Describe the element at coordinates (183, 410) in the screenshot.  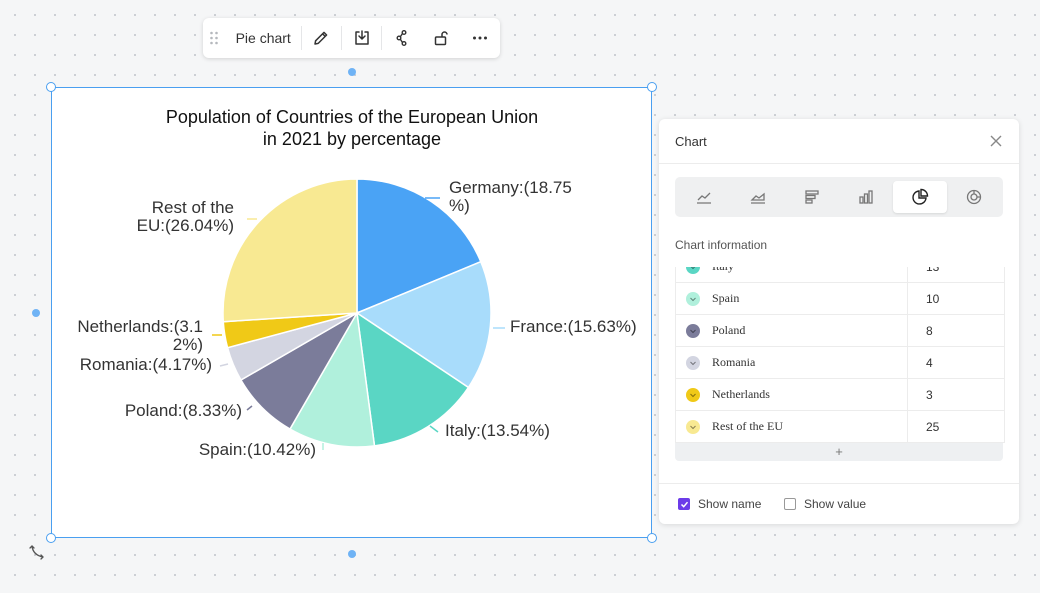
I see `slice-label-poland: Poland:(8.33%)` at that location.